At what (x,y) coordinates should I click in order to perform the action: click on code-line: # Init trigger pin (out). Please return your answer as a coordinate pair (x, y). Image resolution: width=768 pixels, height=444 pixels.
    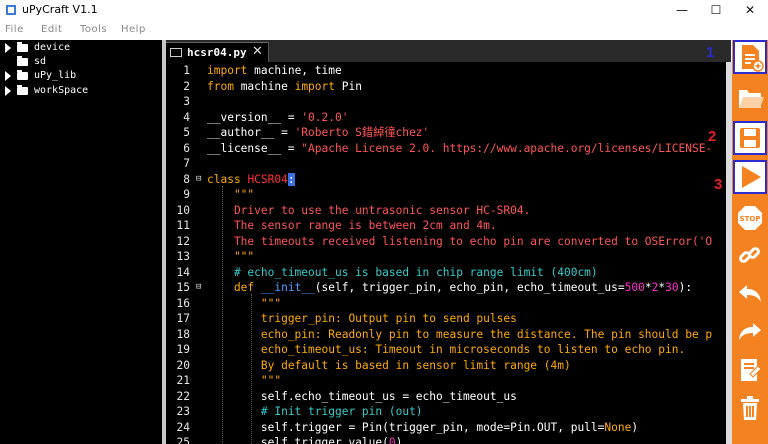
    Looking at the image, I should click on (315, 411).